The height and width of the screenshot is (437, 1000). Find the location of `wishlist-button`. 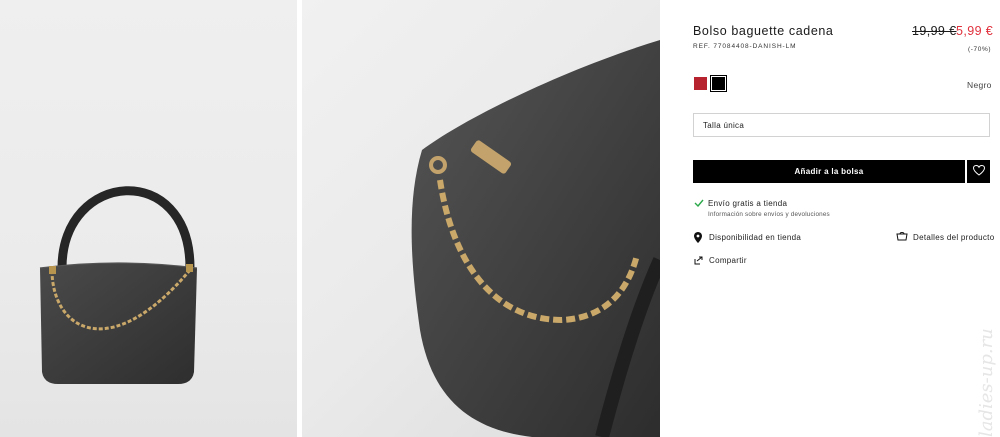

wishlist-button is located at coordinates (978, 171).